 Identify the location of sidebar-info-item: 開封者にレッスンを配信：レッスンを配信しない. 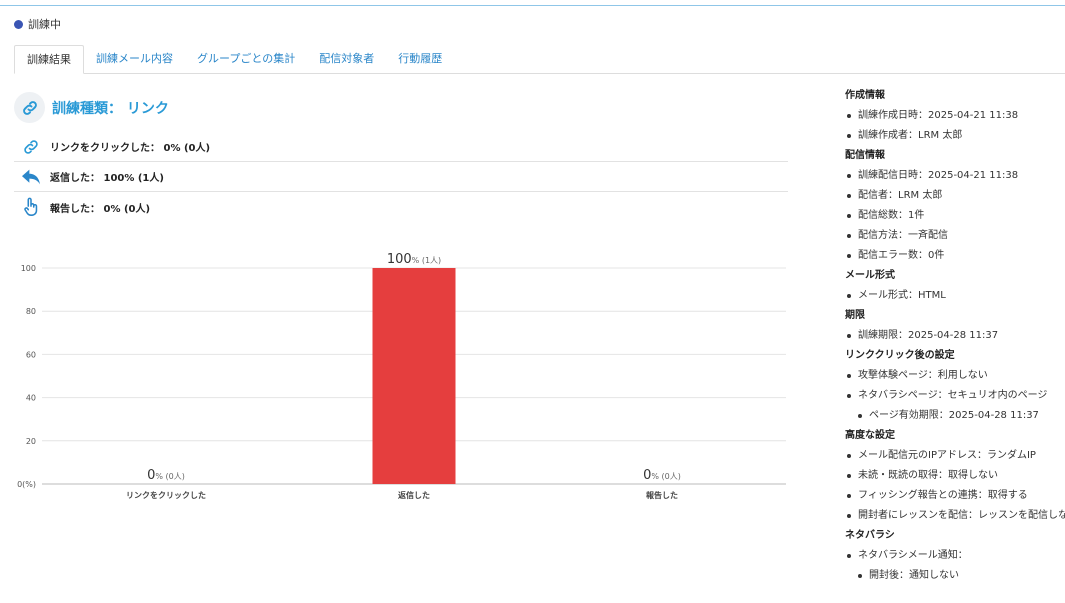
(955, 516).